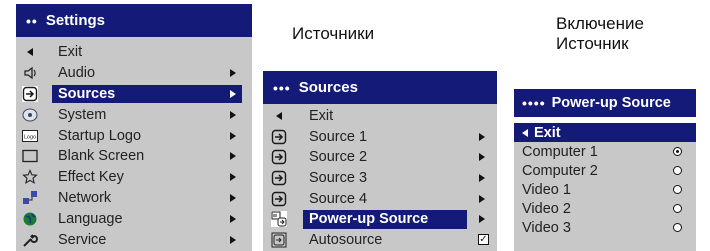 This screenshot has width=710, height=251. Describe the element at coordinates (101, 156) in the screenshot. I see `menu-item-label: Blank Screen` at that location.